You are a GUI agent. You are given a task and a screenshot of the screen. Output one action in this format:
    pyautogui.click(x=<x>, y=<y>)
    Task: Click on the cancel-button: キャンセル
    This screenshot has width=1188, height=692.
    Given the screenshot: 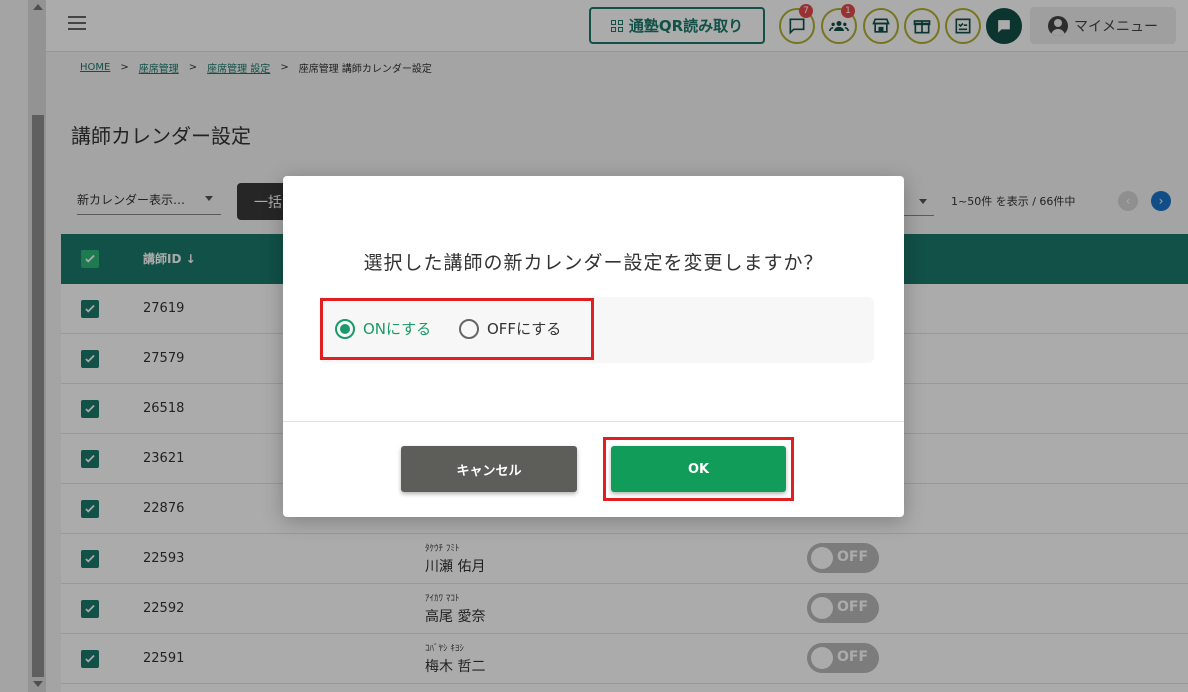 What is the action you would take?
    pyautogui.click(x=489, y=469)
    